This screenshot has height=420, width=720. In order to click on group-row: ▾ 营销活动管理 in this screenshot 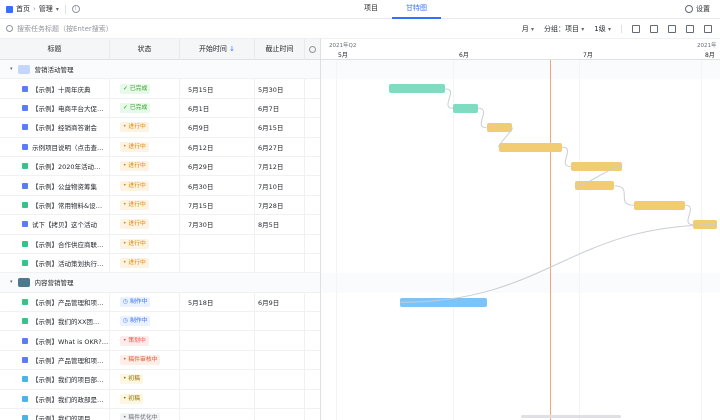, I will do `click(160, 70)`.